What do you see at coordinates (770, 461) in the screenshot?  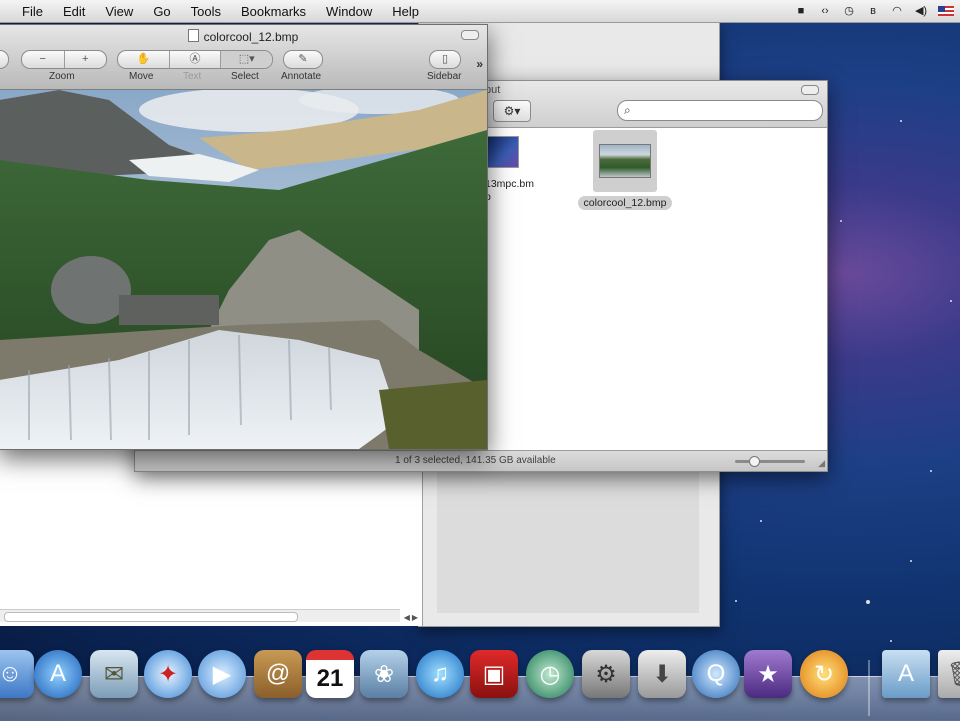 I see `icon-size-slider` at bounding box center [770, 461].